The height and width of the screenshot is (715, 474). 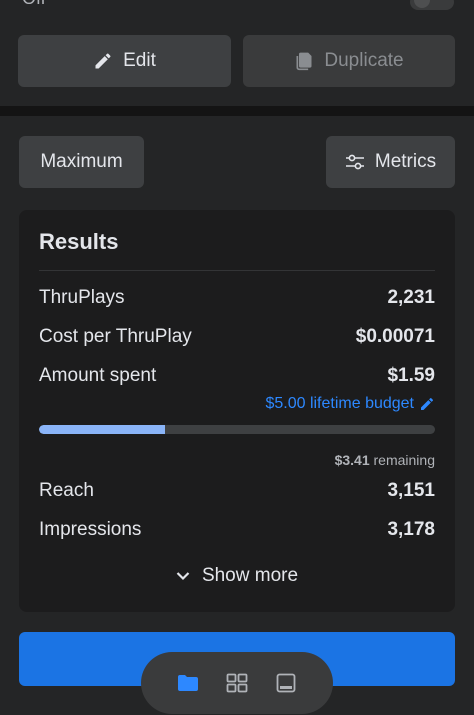 I want to click on floating-dock, so click(x=237, y=683).